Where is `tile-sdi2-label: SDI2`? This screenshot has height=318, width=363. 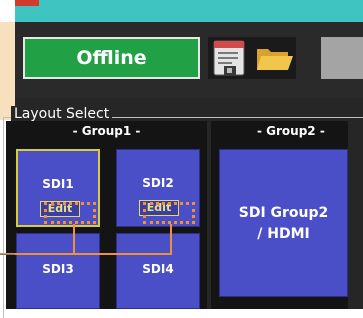
tile-sdi2-label: SDI2 is located at coordinates (158, 183).